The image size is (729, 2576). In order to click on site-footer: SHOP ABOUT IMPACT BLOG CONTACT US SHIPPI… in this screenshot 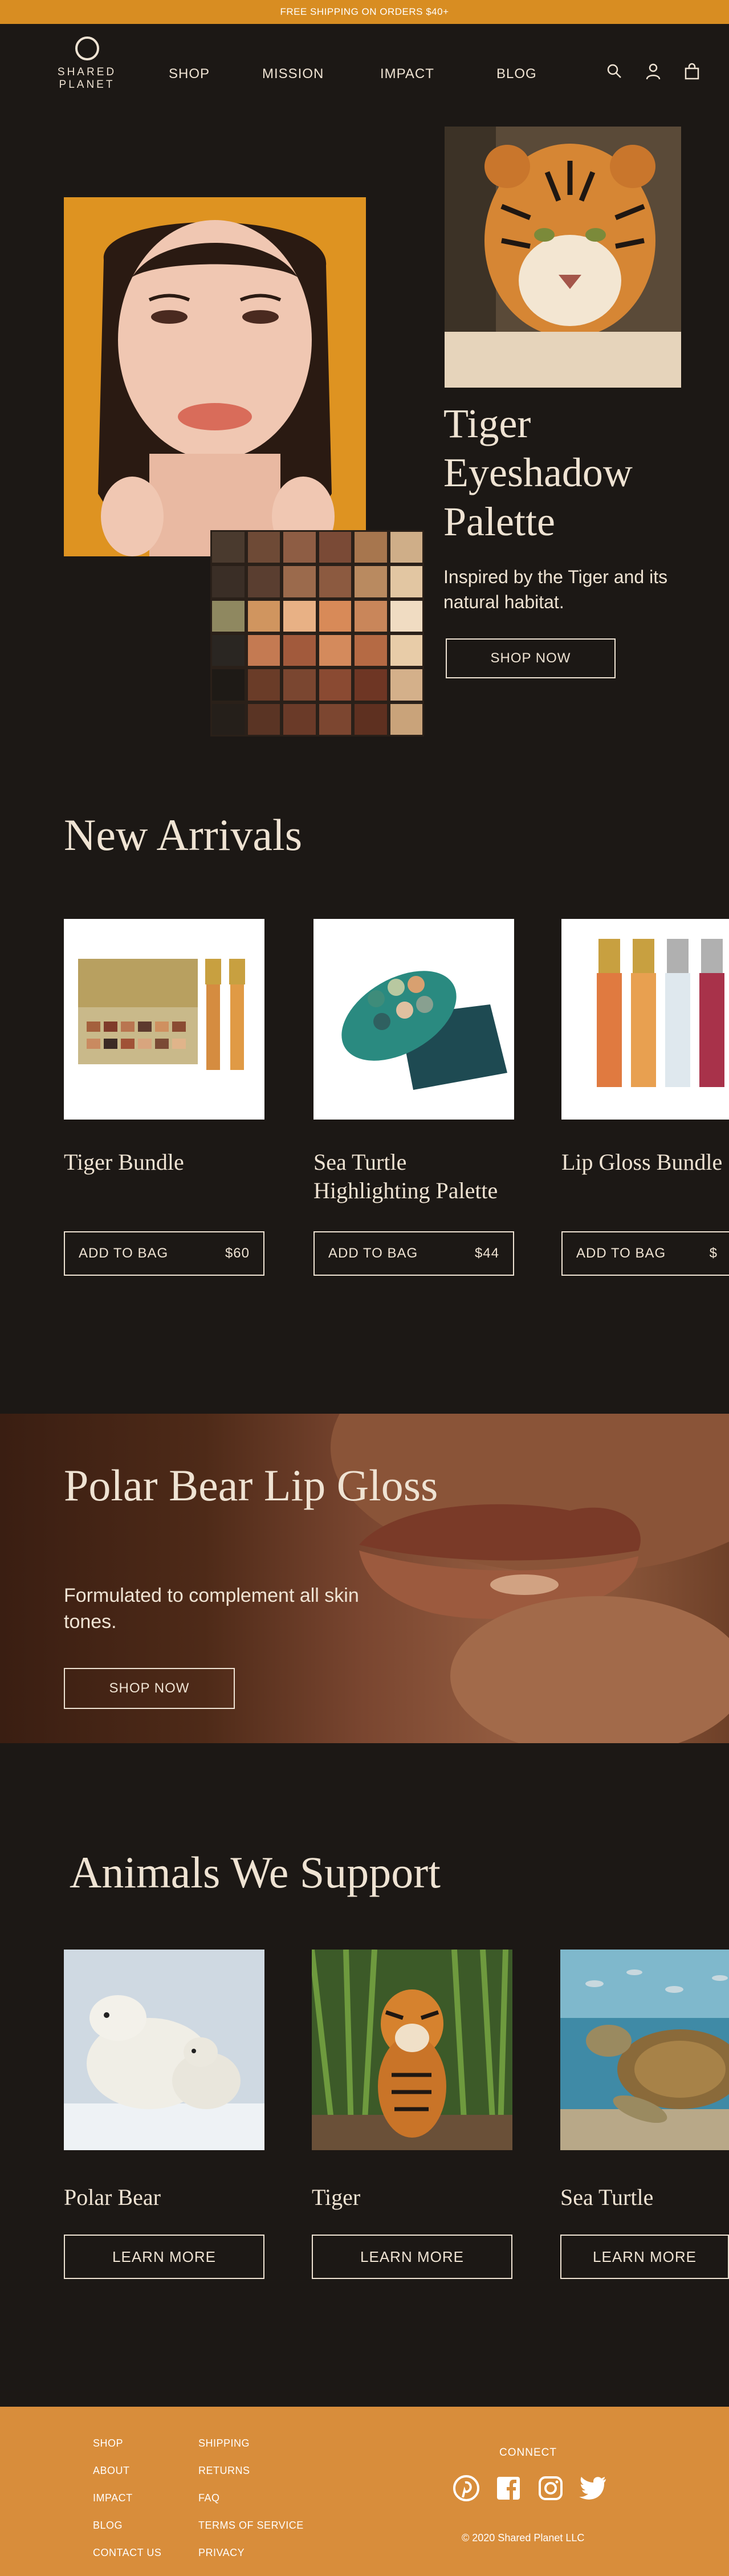, I will do `click(365, 2491)`.